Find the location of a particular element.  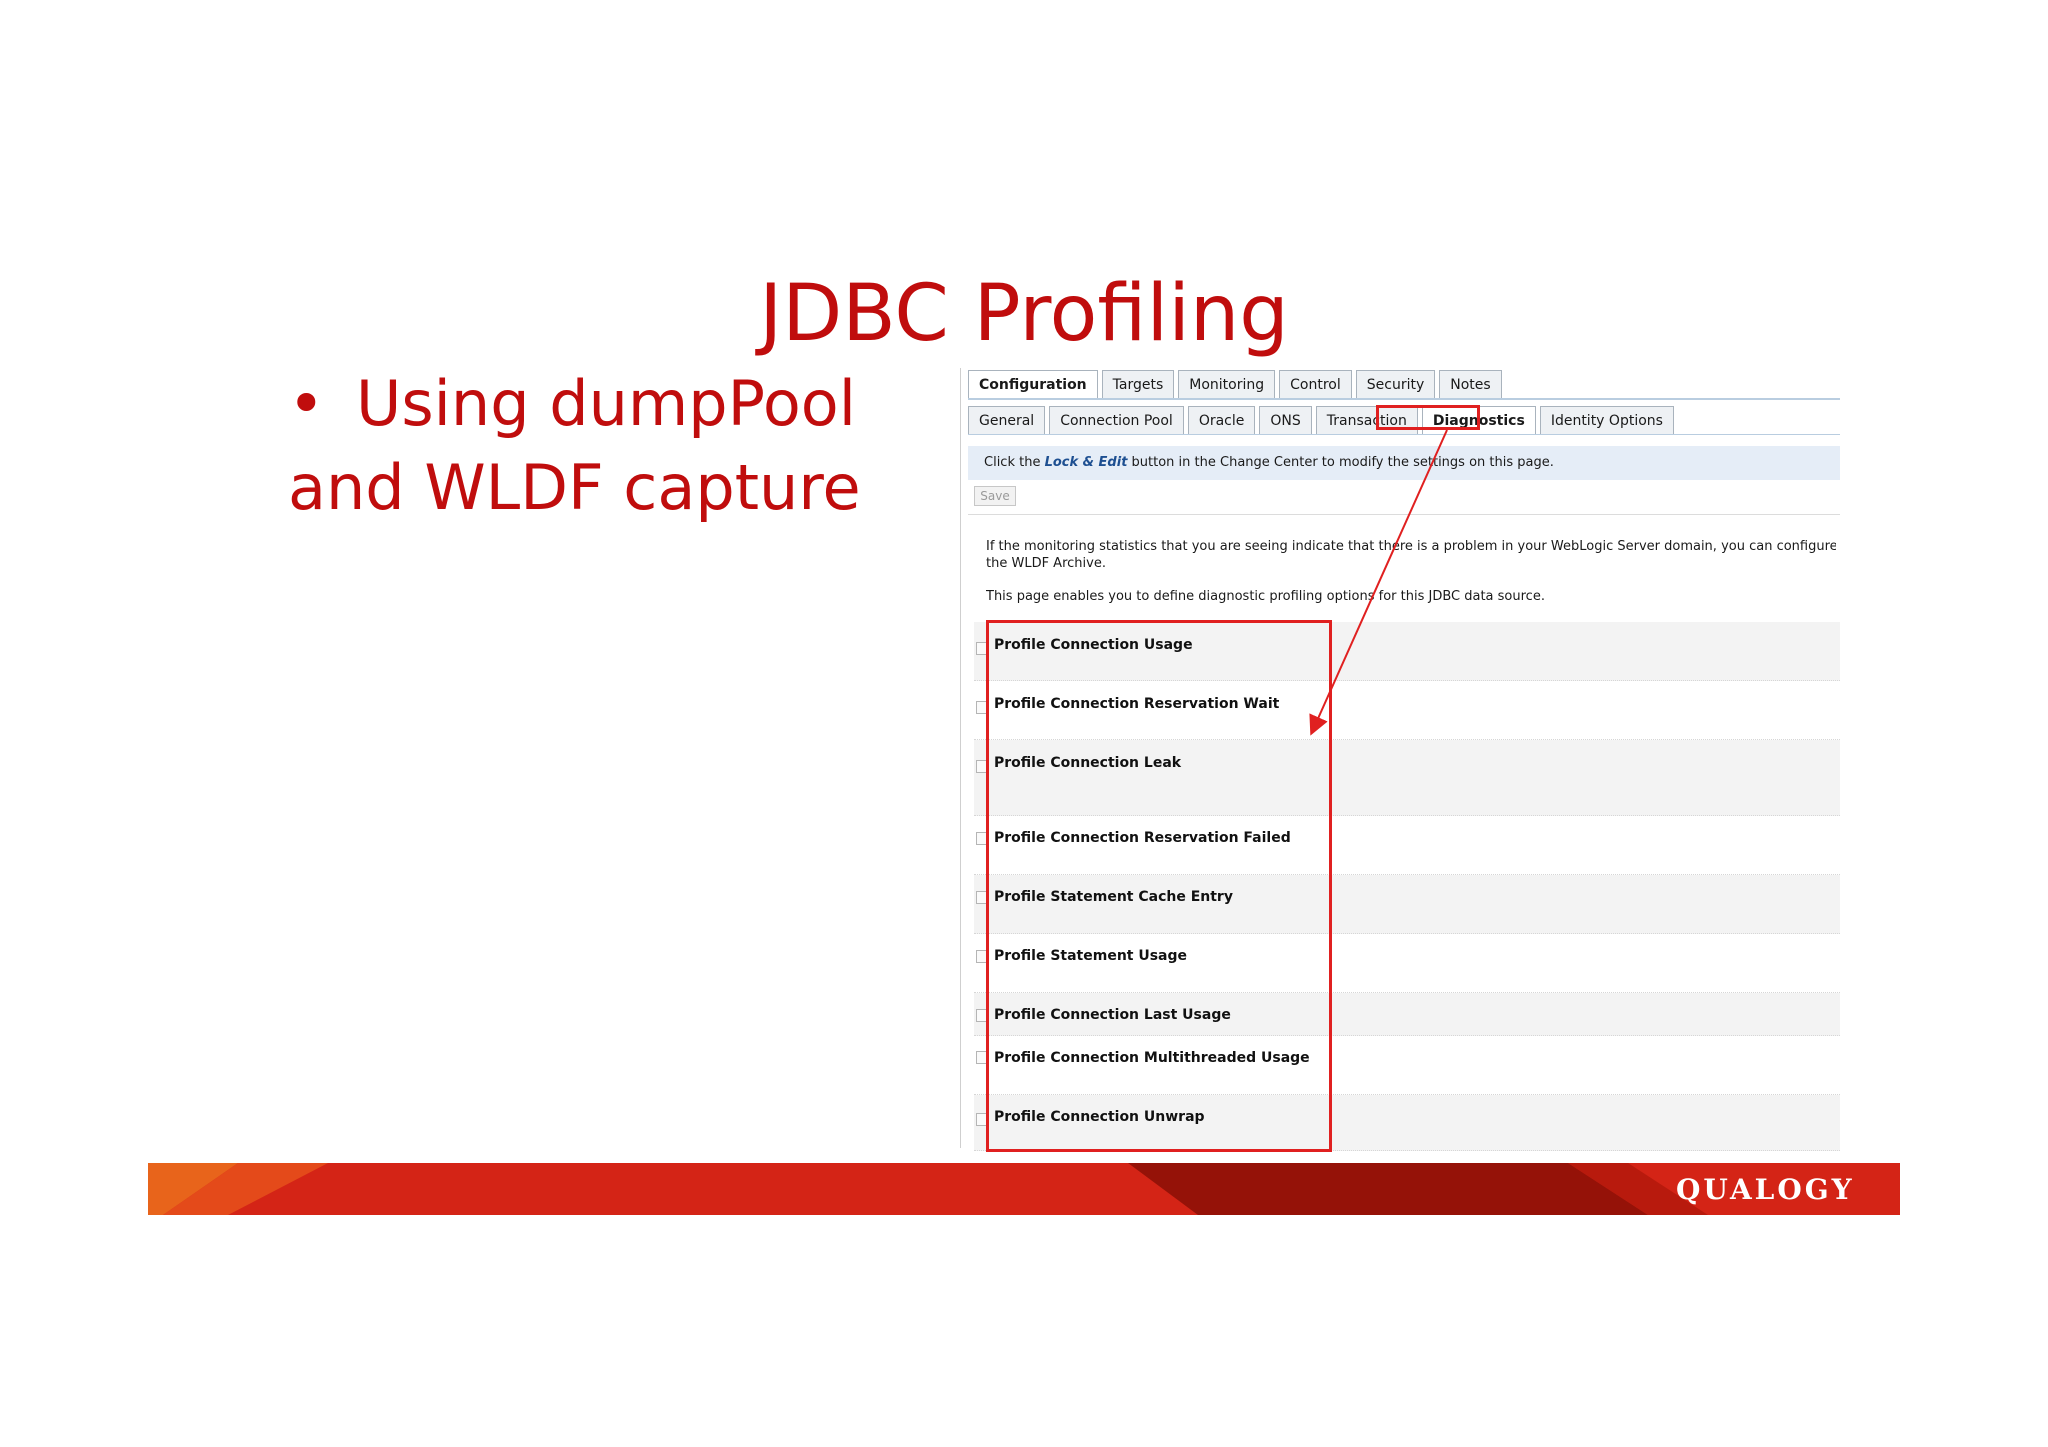

annotation-arrow is located at coordinates (1378, 582).